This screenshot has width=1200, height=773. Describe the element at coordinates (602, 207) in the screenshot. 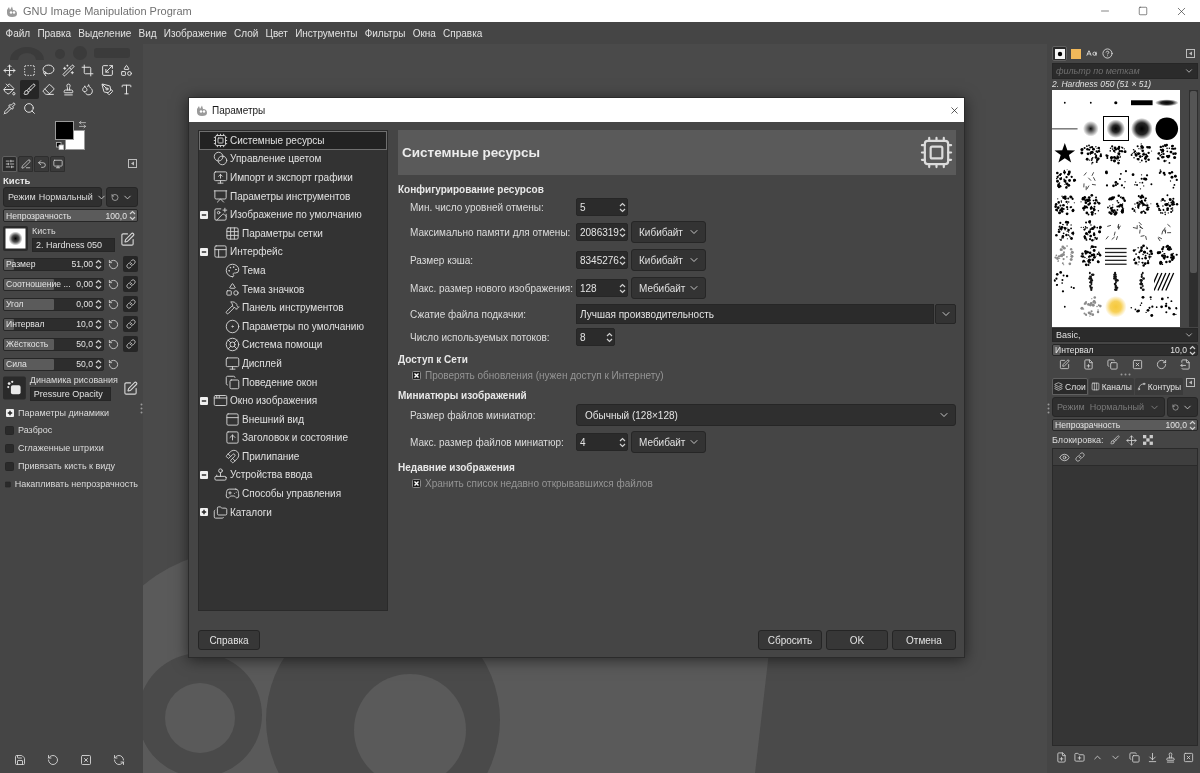

I see `spin-field: 5` at that location.